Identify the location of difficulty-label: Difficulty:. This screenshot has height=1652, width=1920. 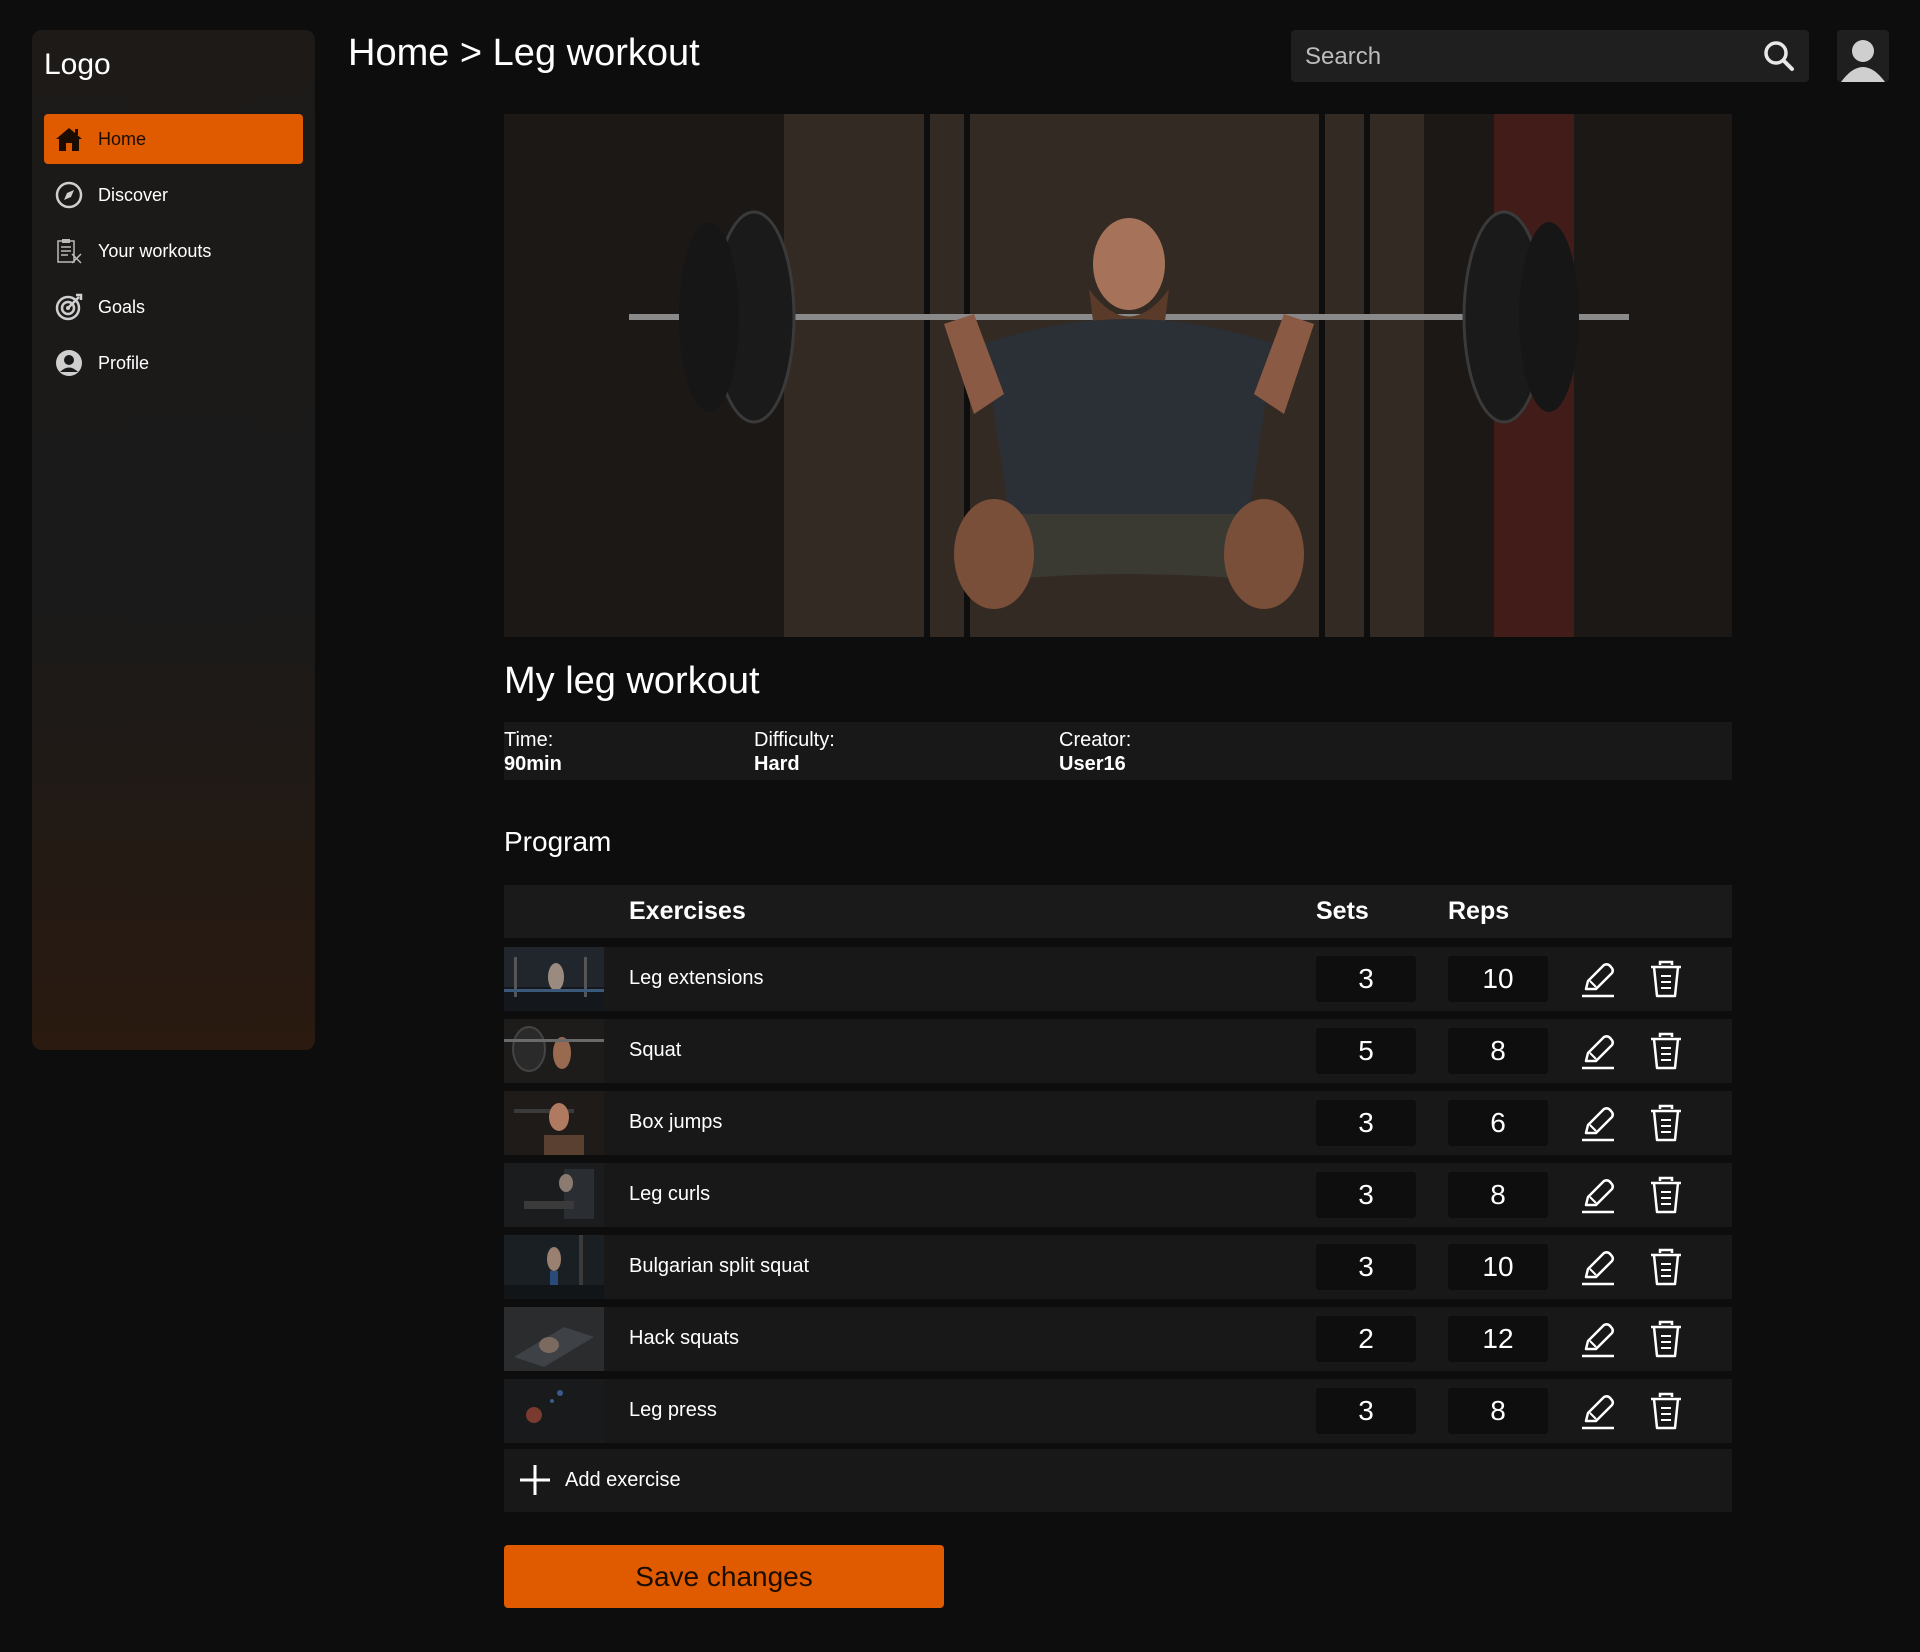
(794, 740).